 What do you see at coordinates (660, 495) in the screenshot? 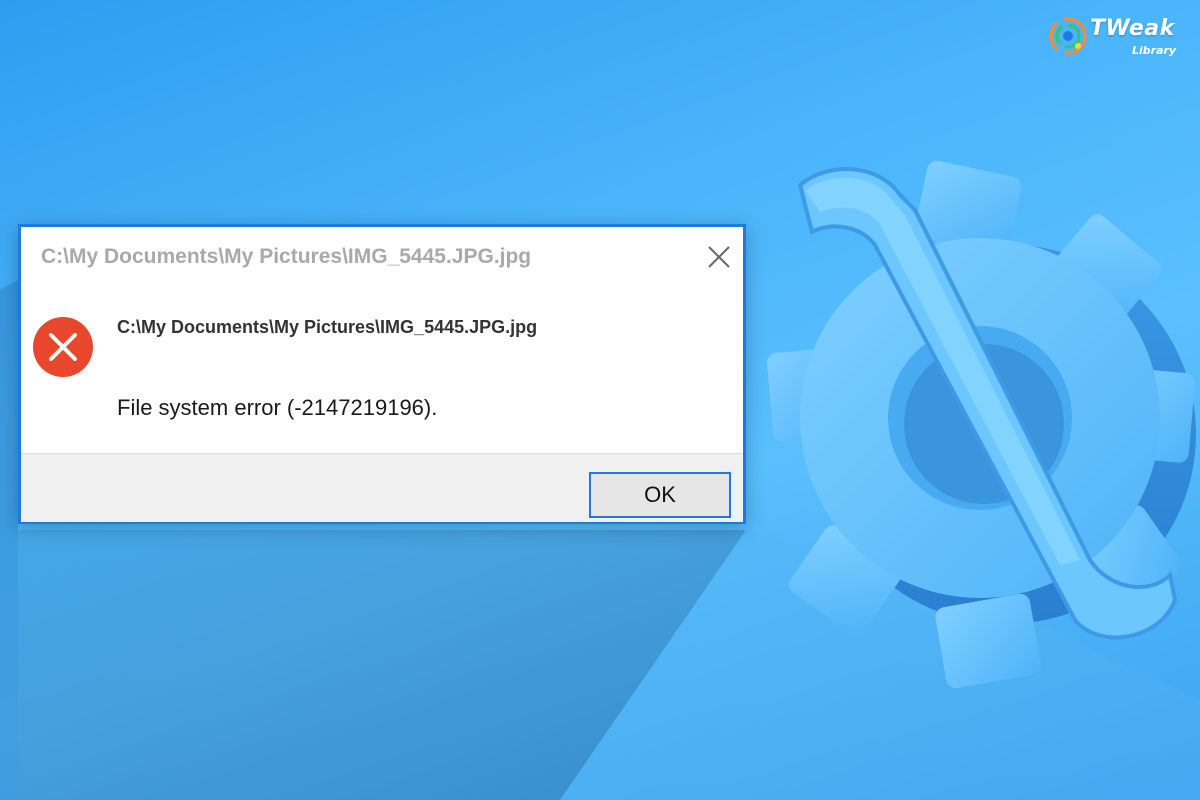
I see `ok-button: OK` at bounding box center [660, 495].